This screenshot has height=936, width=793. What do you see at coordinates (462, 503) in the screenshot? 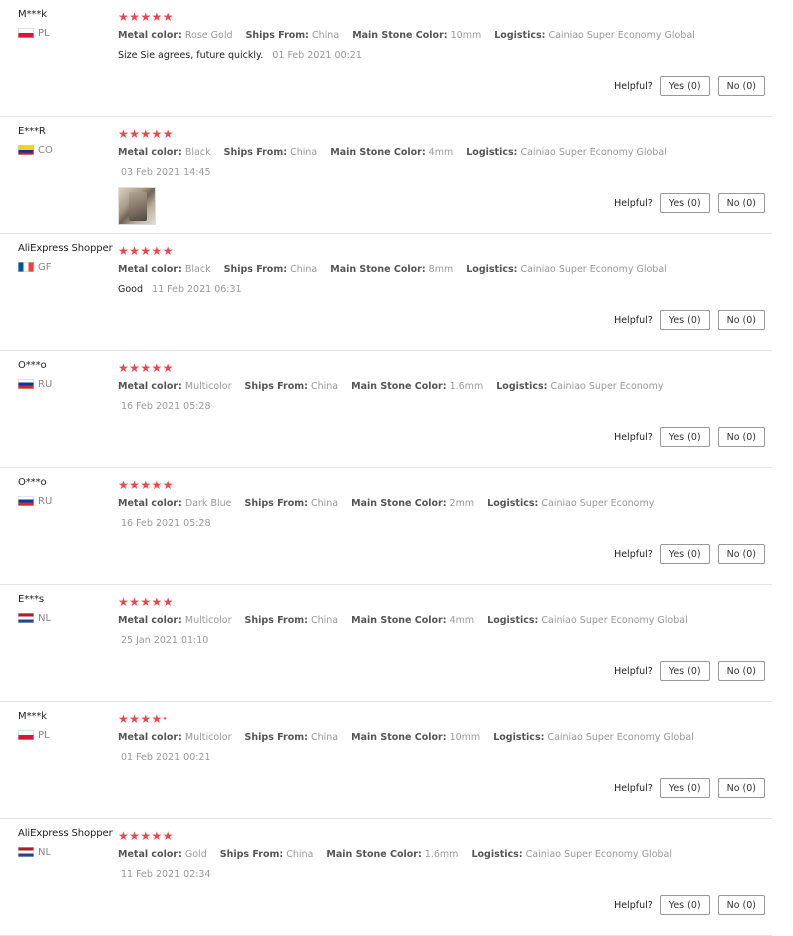
I see `main-stone-color-value: 2mm` at bounding box center [462, 503].